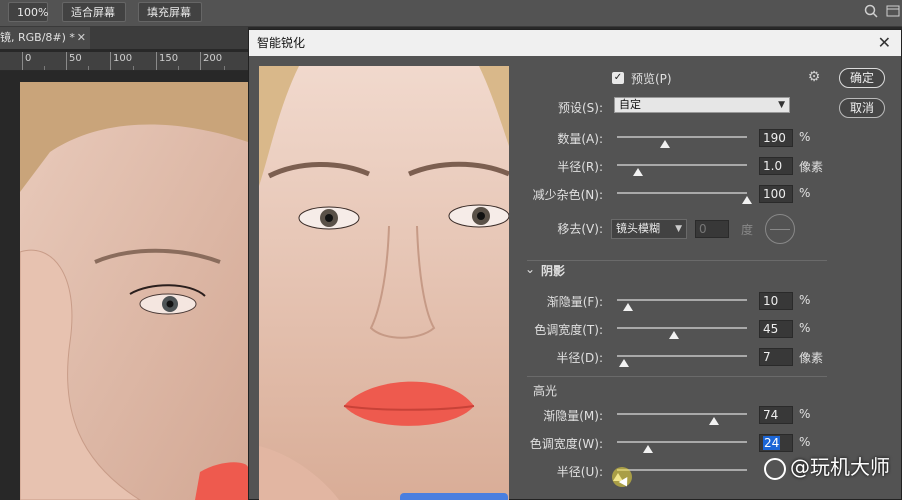 Image resolution: width=902 pixels, height=500 pixels. Describe the element at coordinates (545, 390) in the screenshot. I see `highlights-header: 高光` at that location.